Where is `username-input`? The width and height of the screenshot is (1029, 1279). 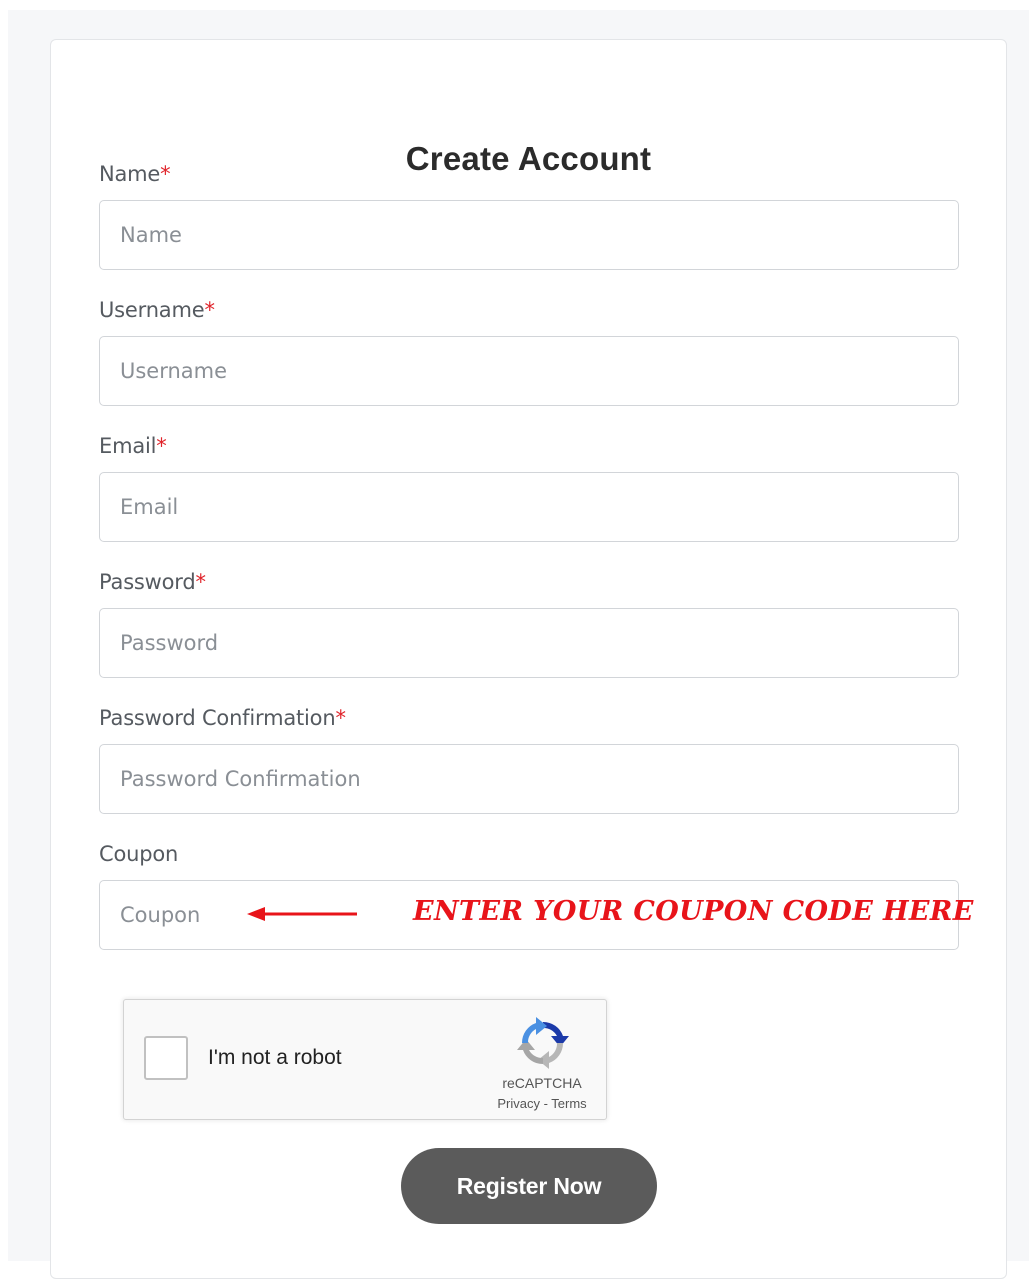
username-input is located at coordinates (529, 371).